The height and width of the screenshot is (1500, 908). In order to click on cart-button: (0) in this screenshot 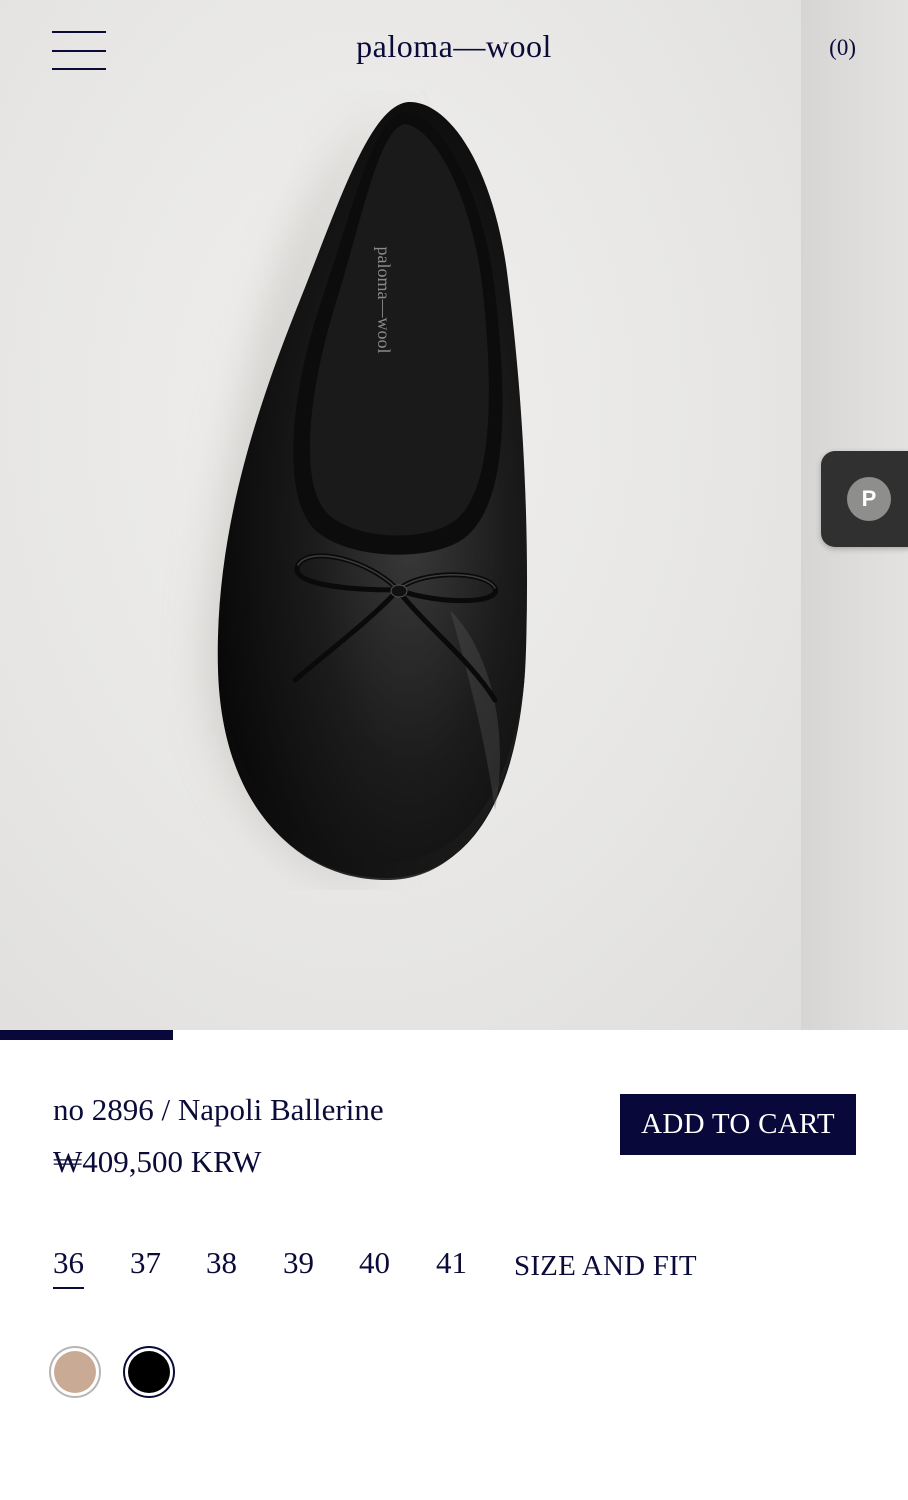, I will do `click(842, 48)`.